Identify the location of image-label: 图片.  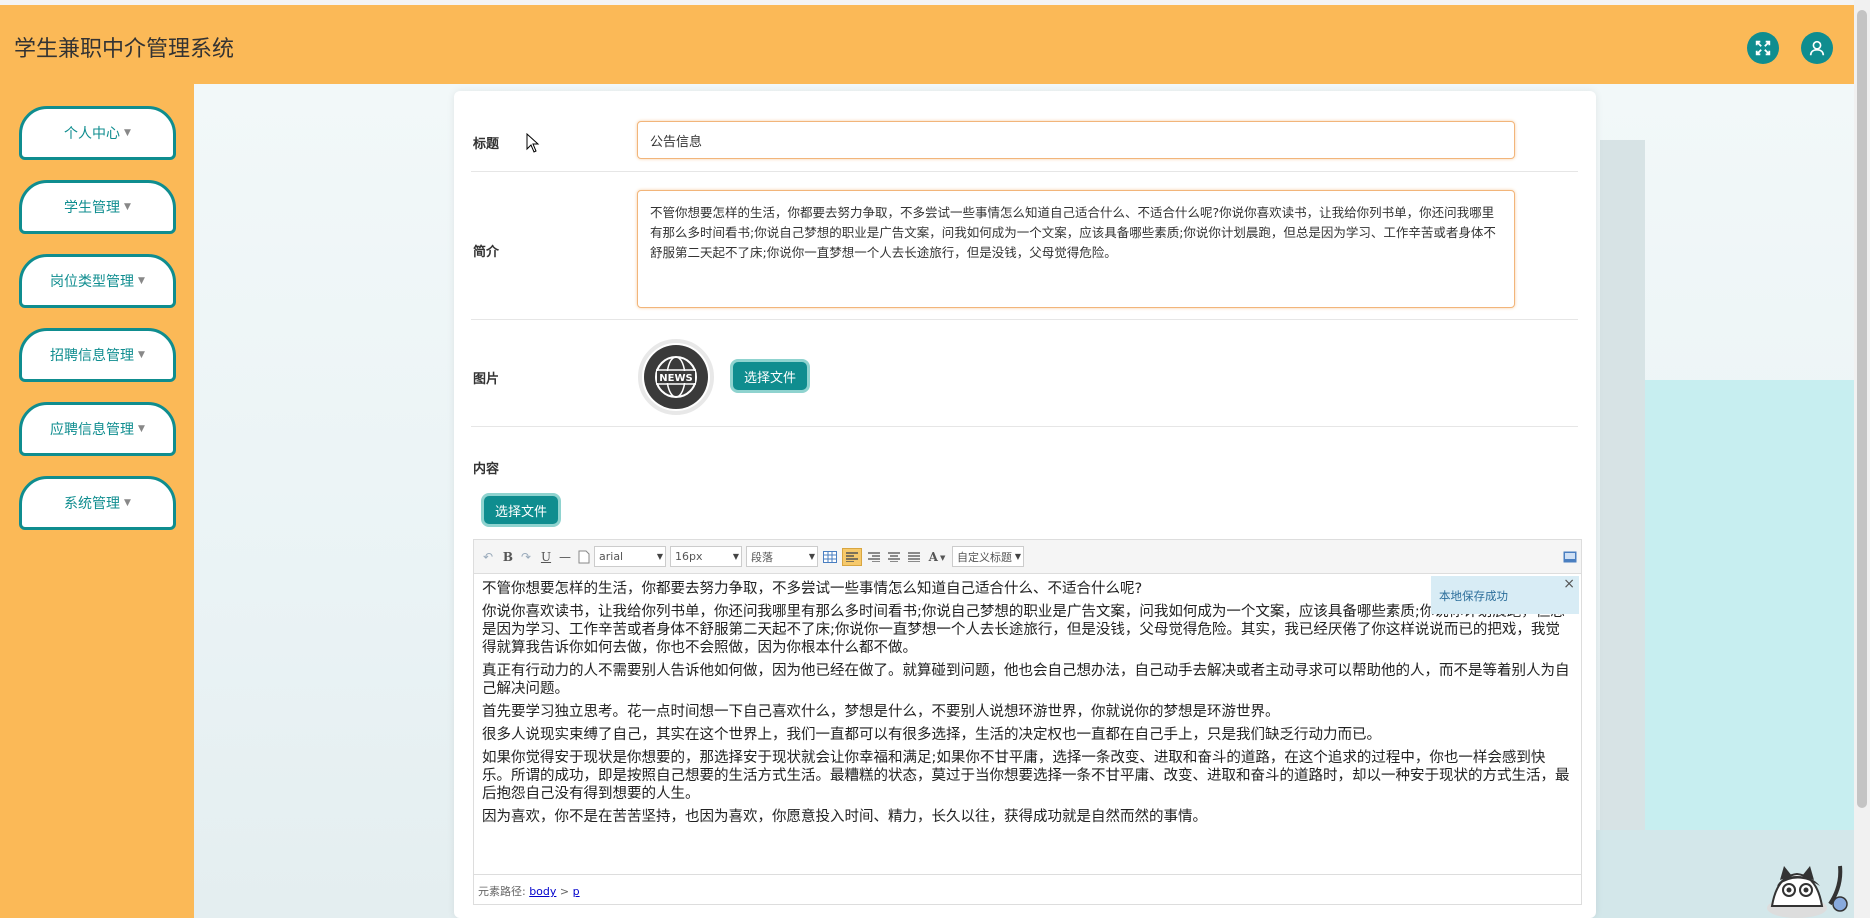
(486, 379).